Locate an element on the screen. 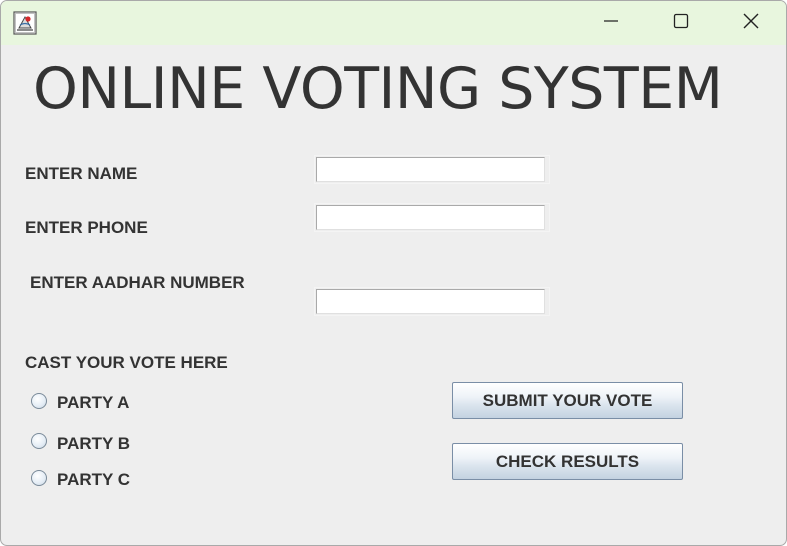 Image resolution: width=787 pixels, height=546 pixels. submit-vote-button: SUBMIT YOUR VOTE is located at coordinates (567, 400).